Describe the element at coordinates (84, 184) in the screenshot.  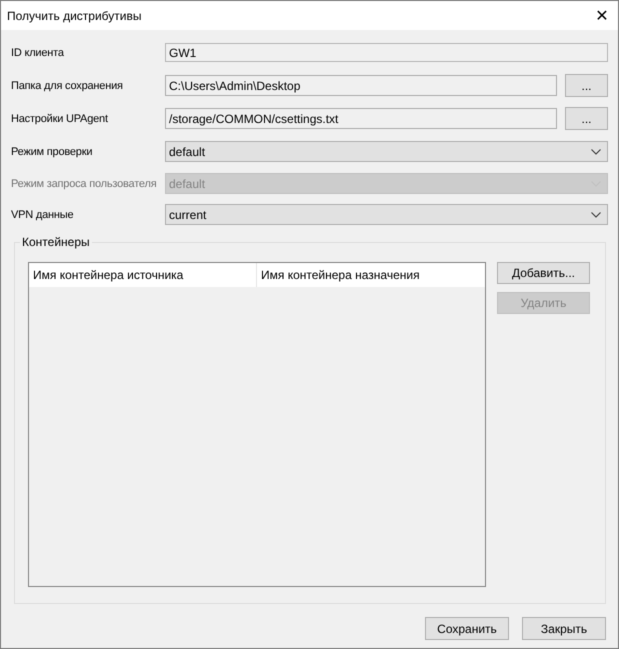
I see `field-label: Режим запроса пользователя` at that location.